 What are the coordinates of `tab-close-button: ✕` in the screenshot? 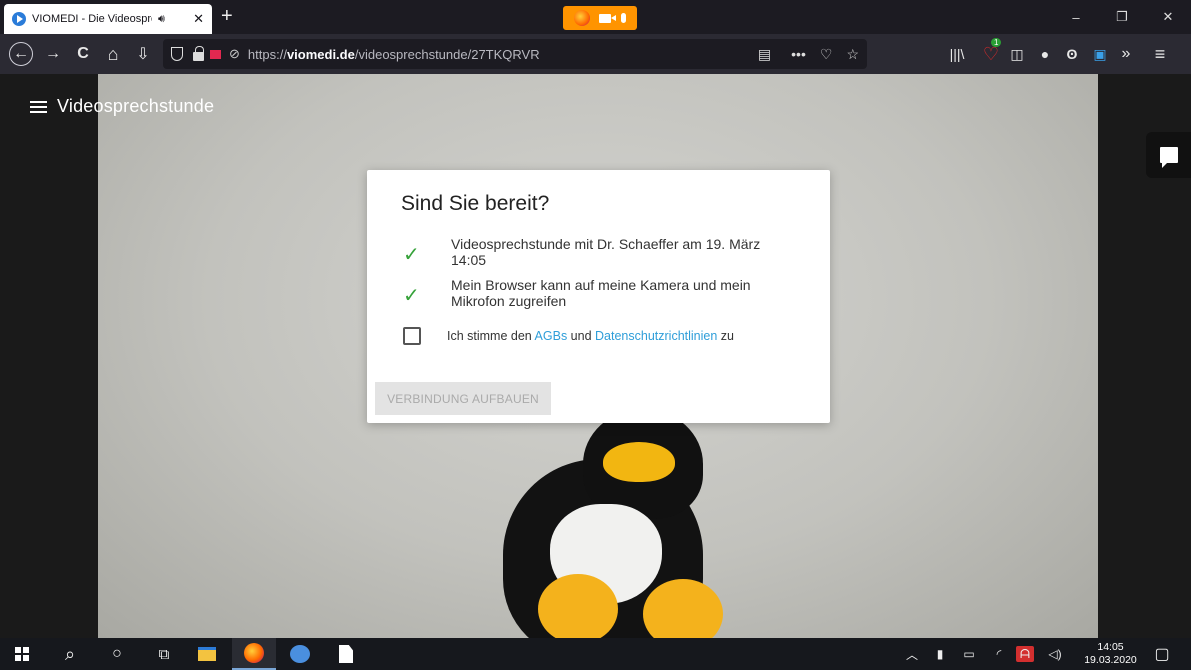 It's located at (198, 19).